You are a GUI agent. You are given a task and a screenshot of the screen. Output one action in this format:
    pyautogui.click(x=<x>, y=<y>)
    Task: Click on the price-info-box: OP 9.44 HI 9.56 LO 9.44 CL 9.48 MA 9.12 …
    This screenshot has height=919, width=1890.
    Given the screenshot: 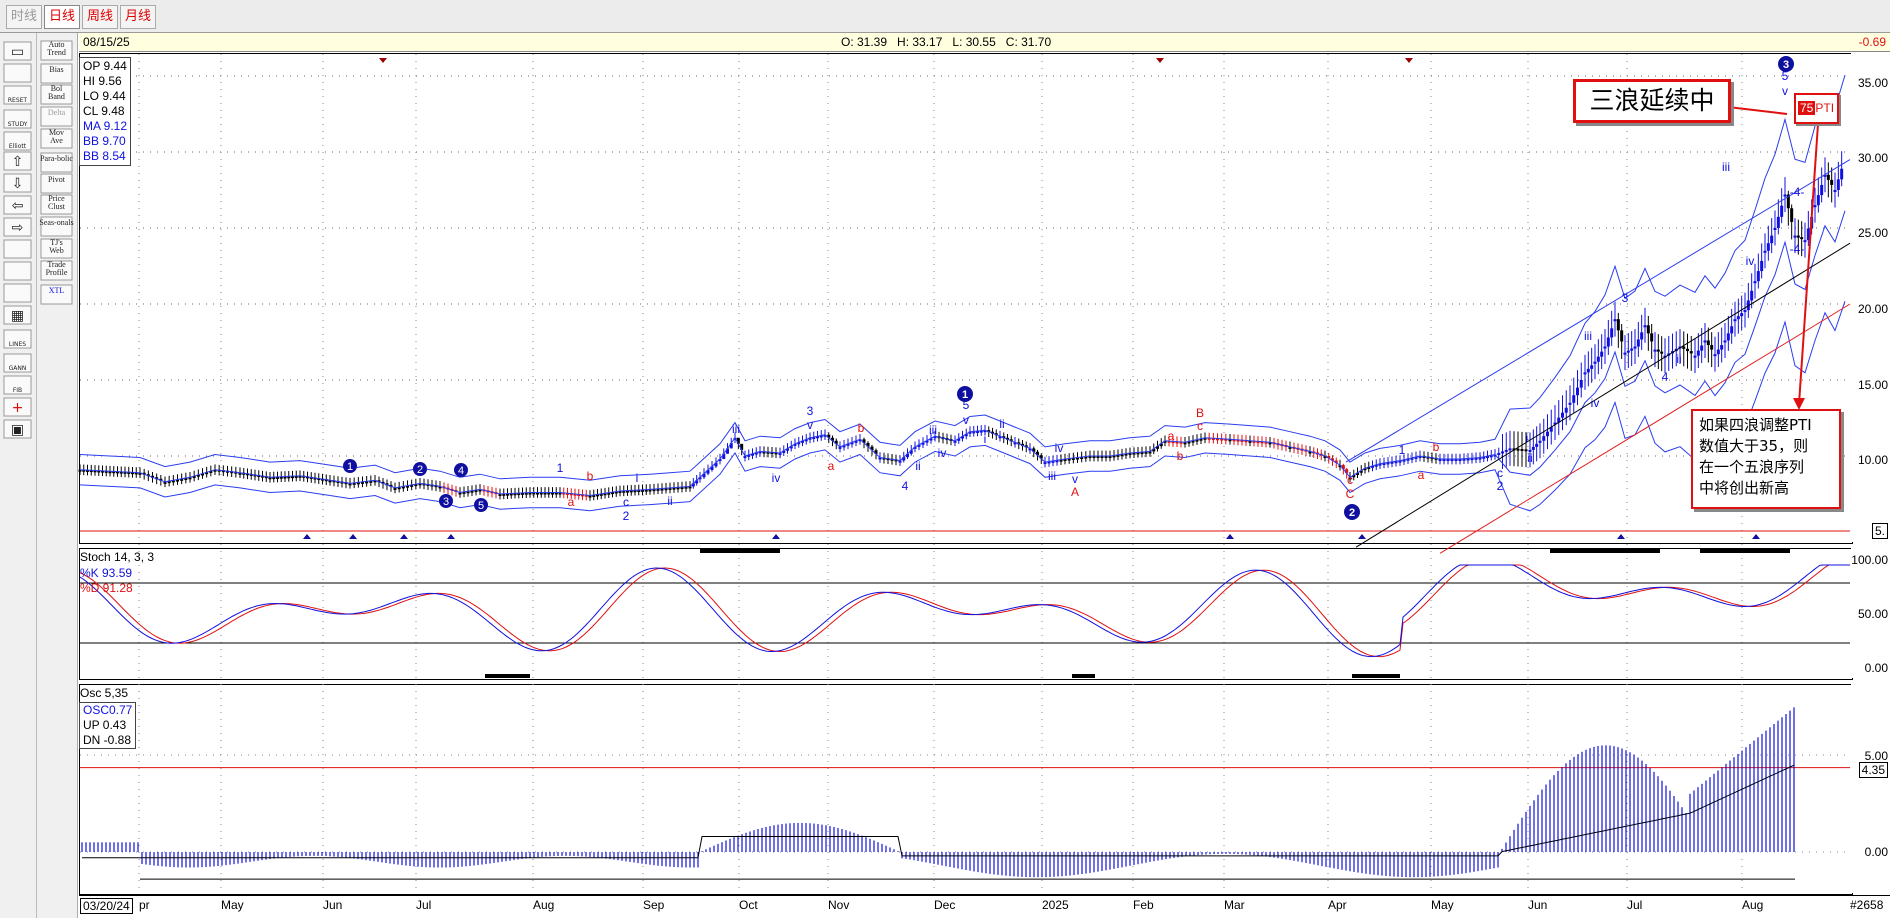 What is the action you would take?
    pyautogui.click(x=105, y=111)
    